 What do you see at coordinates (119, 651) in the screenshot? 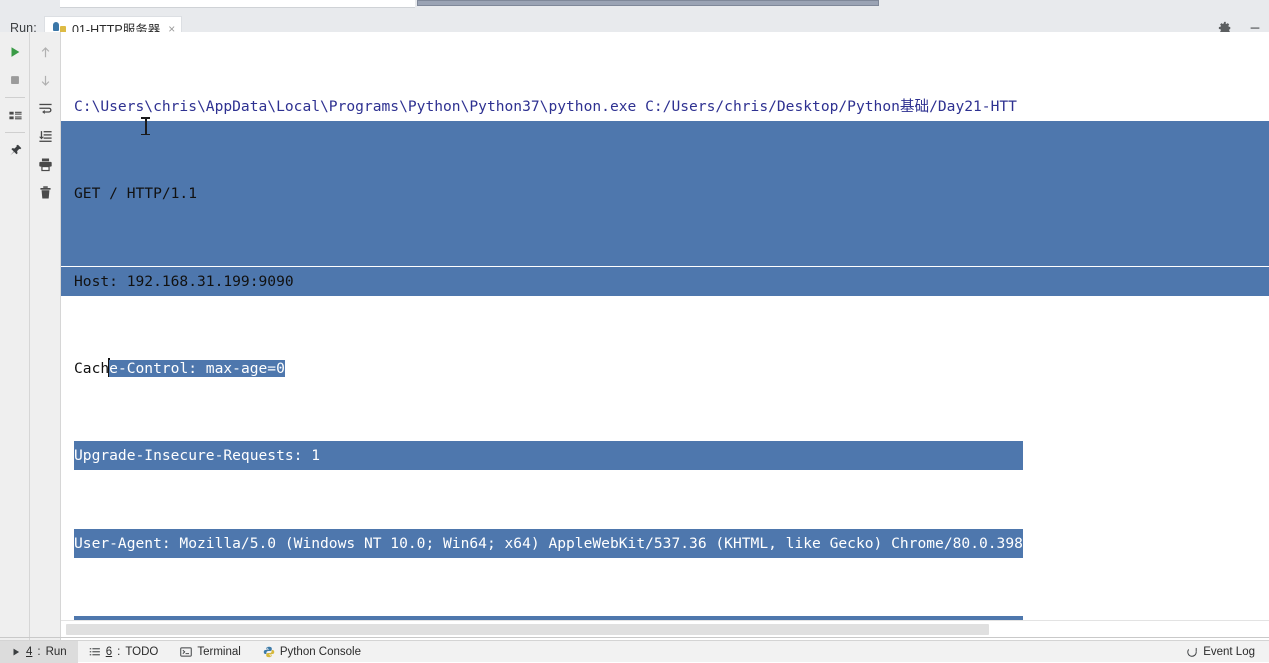
I see `status-todo-sep: :` at bounding box center [119, 651].